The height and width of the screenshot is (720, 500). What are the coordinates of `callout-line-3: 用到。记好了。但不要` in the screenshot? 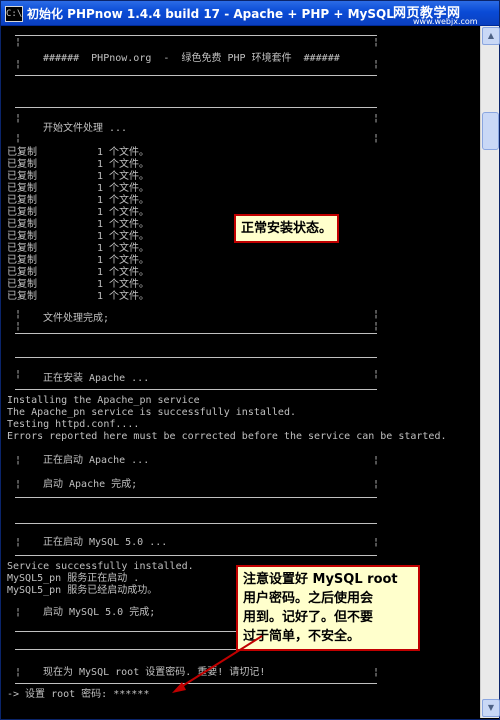 It's located at (308, 617).